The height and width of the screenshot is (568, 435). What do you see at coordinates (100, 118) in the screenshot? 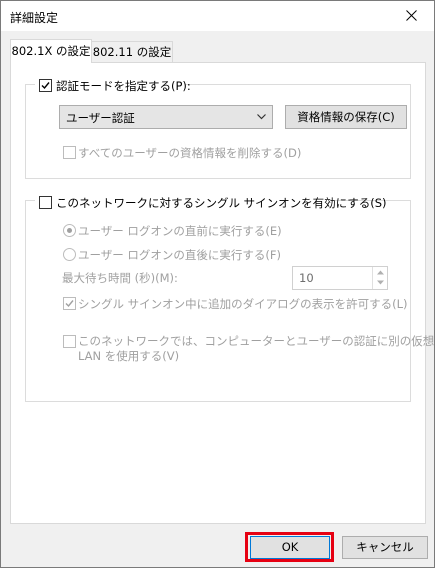
I see `auth-mode-select-value: ユーザー認証` at bounding box center [100, 118].